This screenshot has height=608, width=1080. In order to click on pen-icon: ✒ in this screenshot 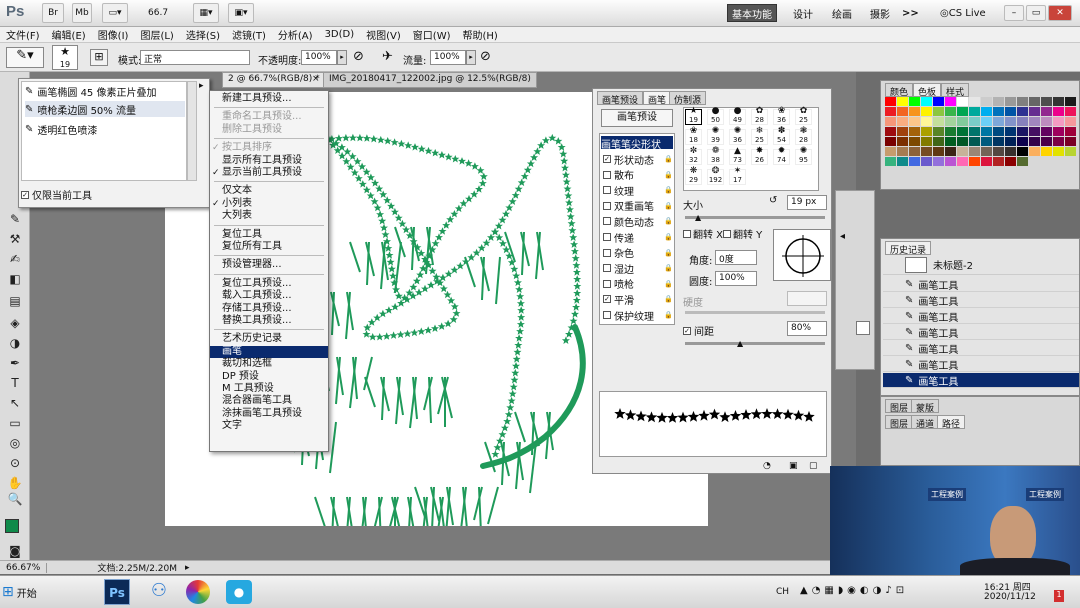, I will do `click(15, 364)`.